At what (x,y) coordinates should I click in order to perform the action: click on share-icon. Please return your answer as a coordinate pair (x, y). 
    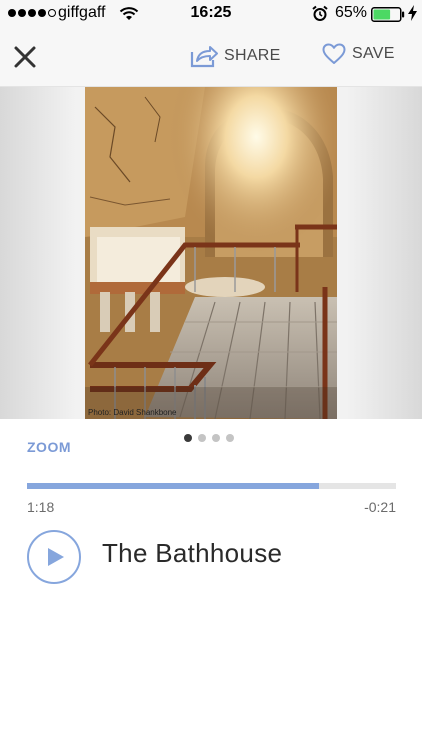
    Looking at the image, I should click on (204, 57).